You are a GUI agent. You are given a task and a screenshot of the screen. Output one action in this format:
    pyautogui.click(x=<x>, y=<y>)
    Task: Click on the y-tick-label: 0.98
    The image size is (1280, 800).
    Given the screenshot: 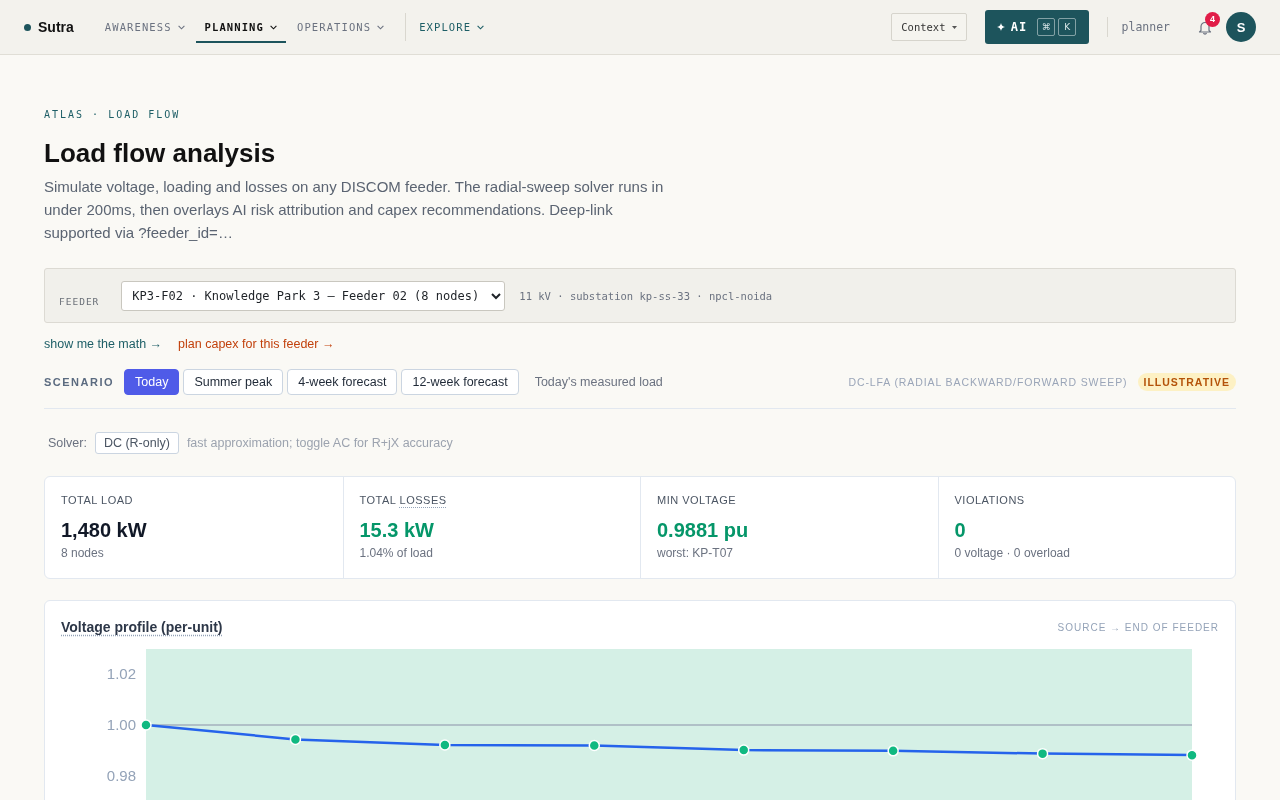 What is the action you would take?
    pyautogui.click(x=121, y=775)
    